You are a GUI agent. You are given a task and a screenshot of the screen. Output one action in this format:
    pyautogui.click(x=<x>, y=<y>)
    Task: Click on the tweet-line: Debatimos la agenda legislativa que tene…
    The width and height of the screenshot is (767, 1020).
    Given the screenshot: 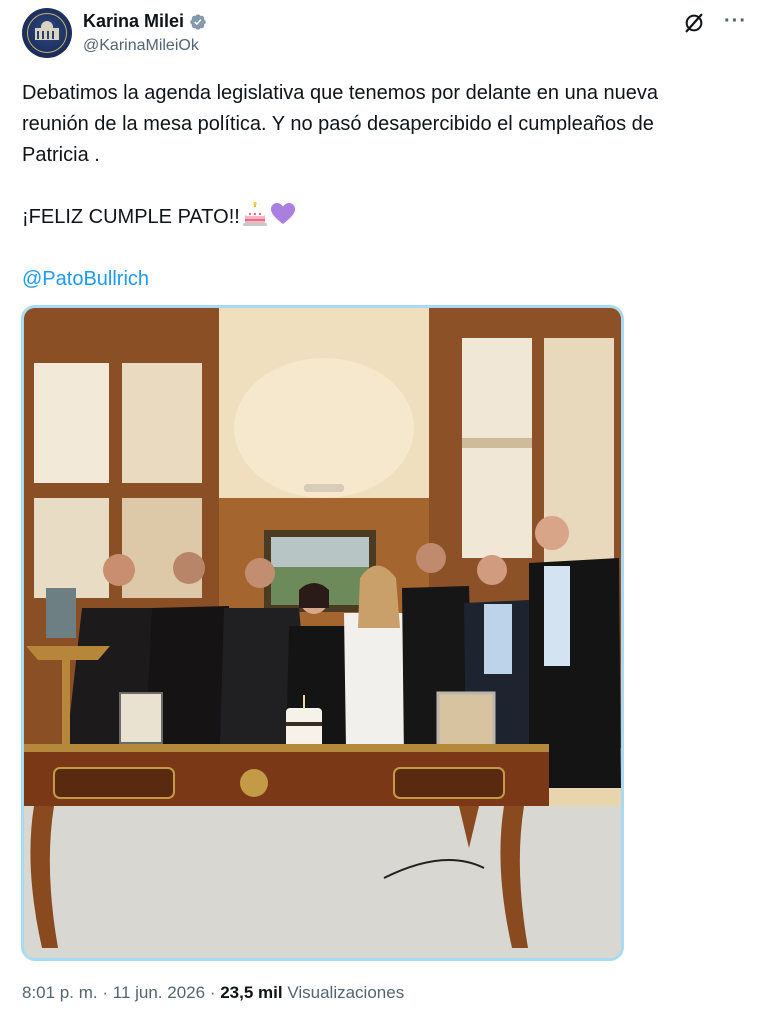 What is the action you would take?
    pyautogui.click(x=340, y=93)
    